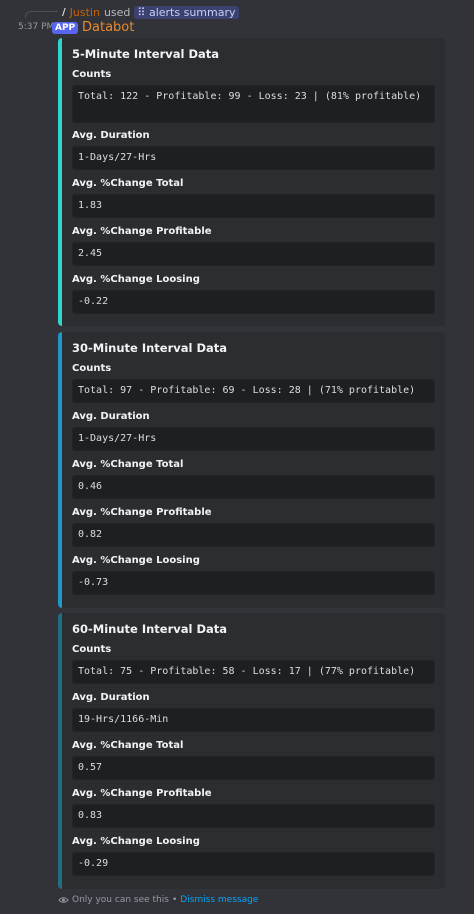 The image size is (474, 914). I want to click on reply-username: Justin, so click(85, 12).